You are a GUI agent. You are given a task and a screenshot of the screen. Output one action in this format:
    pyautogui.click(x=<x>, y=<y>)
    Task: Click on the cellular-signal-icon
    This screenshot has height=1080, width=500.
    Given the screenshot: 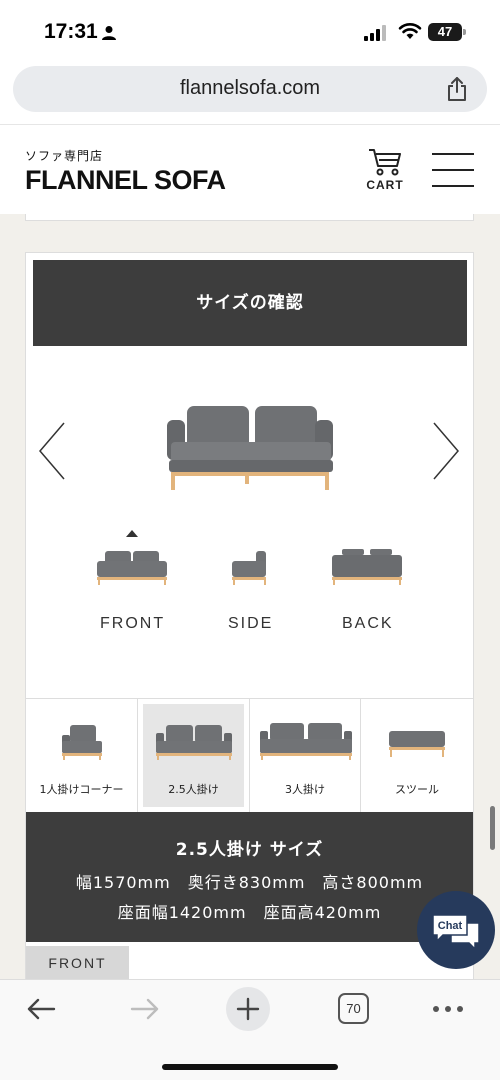 What is the action you would take?
    pyautogui.click(x=375, y=33)
    